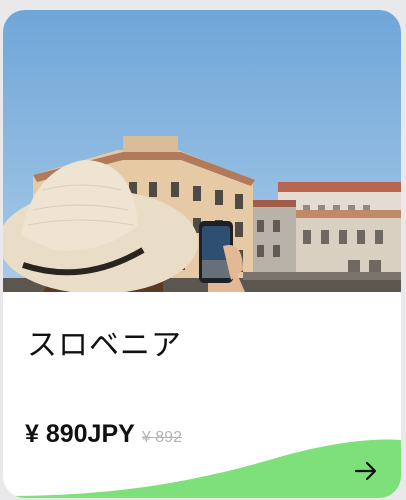 This screenshot has width=406, height=500. I want to click on destination-title: スロベニア, so click(104, 345).